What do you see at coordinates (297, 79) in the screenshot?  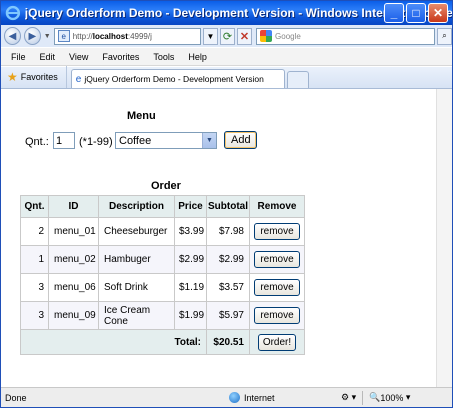 I see `new-tab-button` at bounding box center [297, 79].